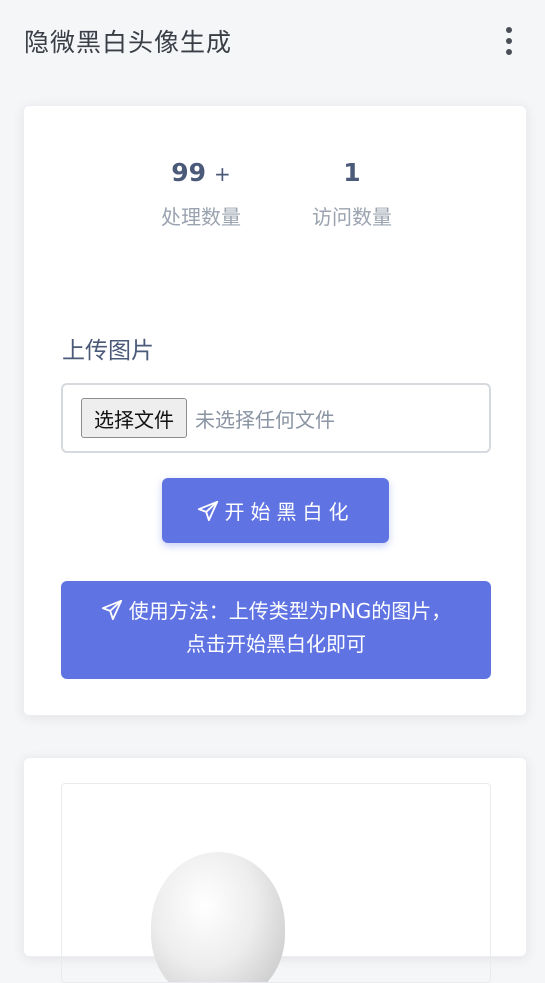  Describe the element at coordinates (128, 42) in the screenshot. I see `app-title: 隐微黑白头像生成` at that location.